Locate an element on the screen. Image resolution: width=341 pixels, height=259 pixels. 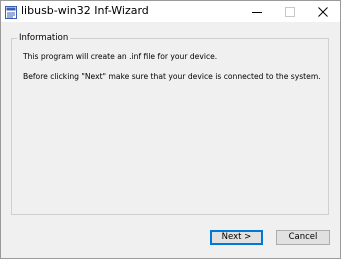
close-button is located at coordinates (323, 11).